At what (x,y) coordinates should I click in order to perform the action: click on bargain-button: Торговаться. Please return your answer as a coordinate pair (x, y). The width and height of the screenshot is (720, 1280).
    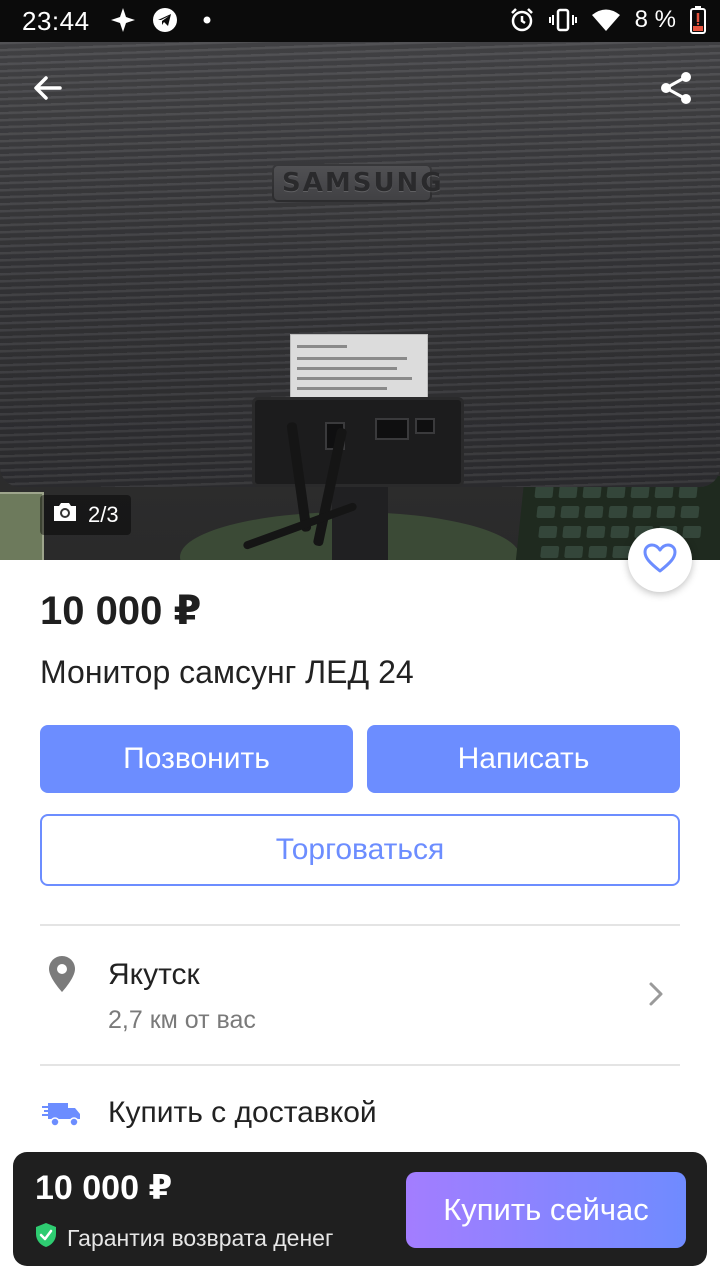
    Looking at the image, I should click on (360, 850).